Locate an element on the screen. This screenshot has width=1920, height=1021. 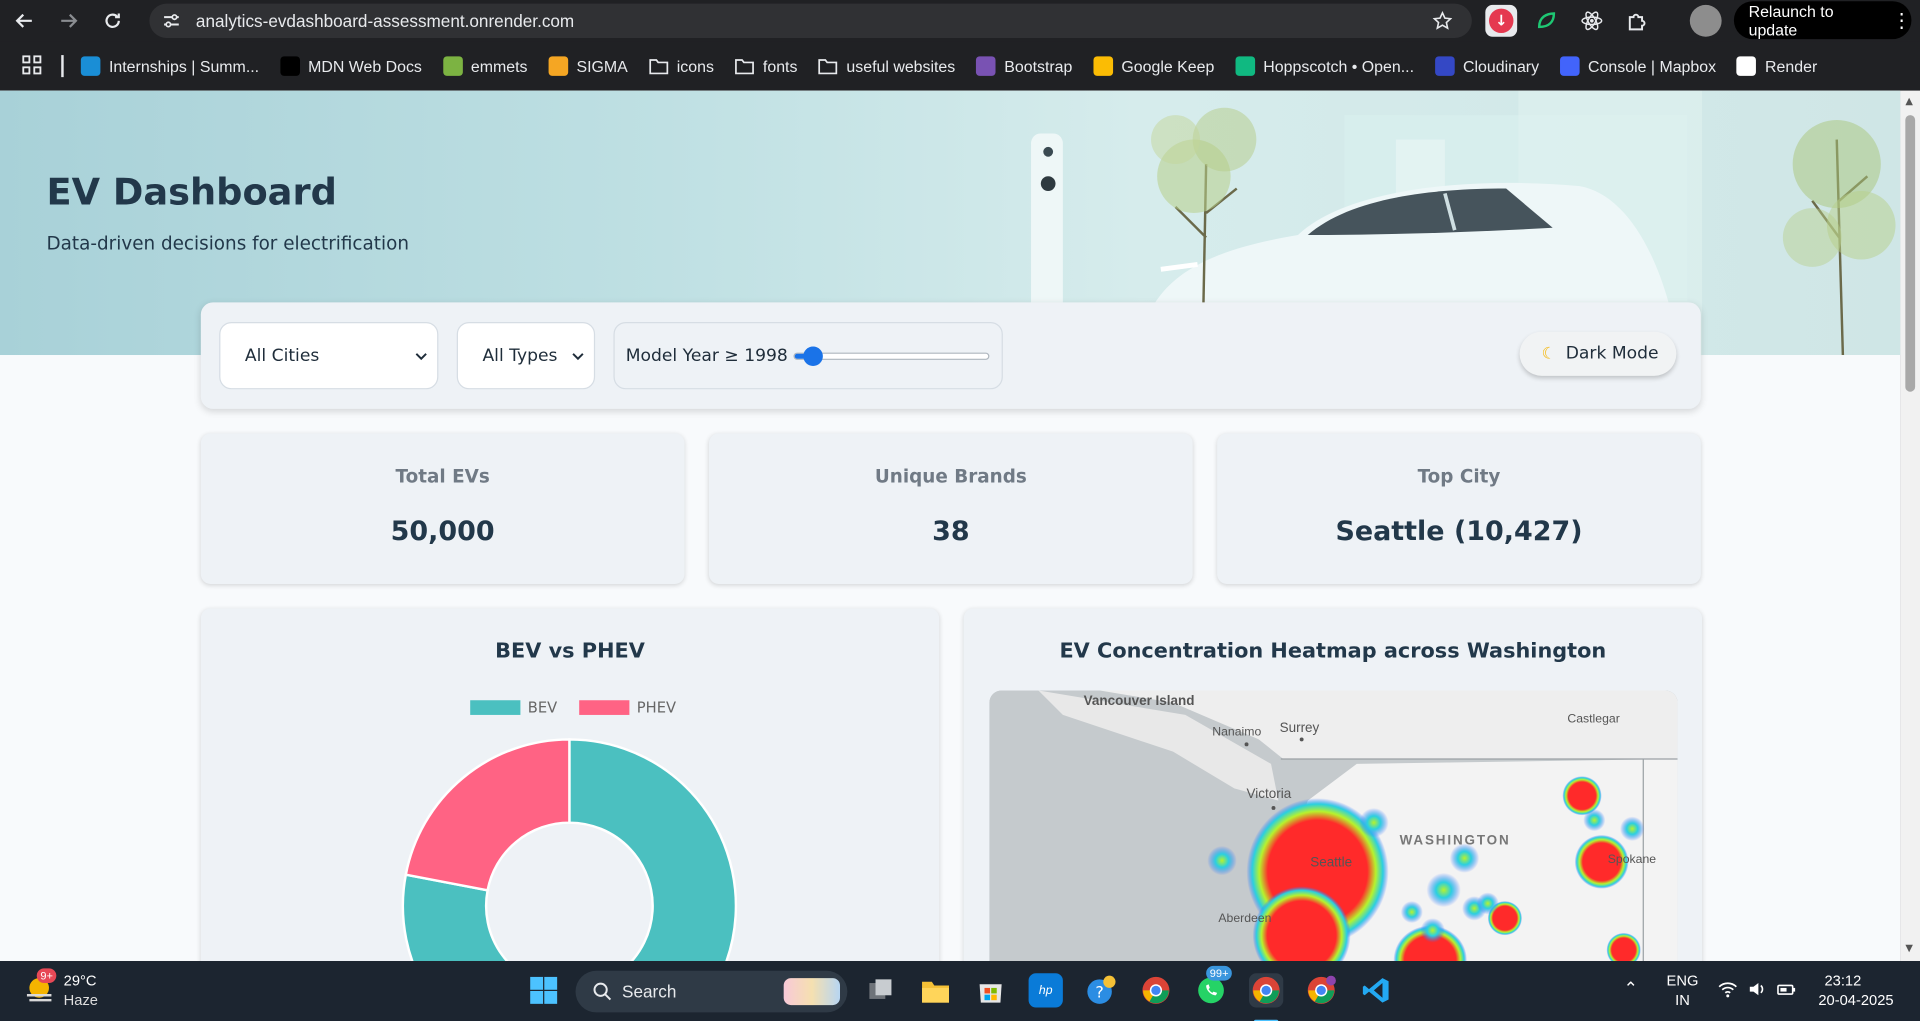
taskbar-search: Search is located at coordinates (711, 991).